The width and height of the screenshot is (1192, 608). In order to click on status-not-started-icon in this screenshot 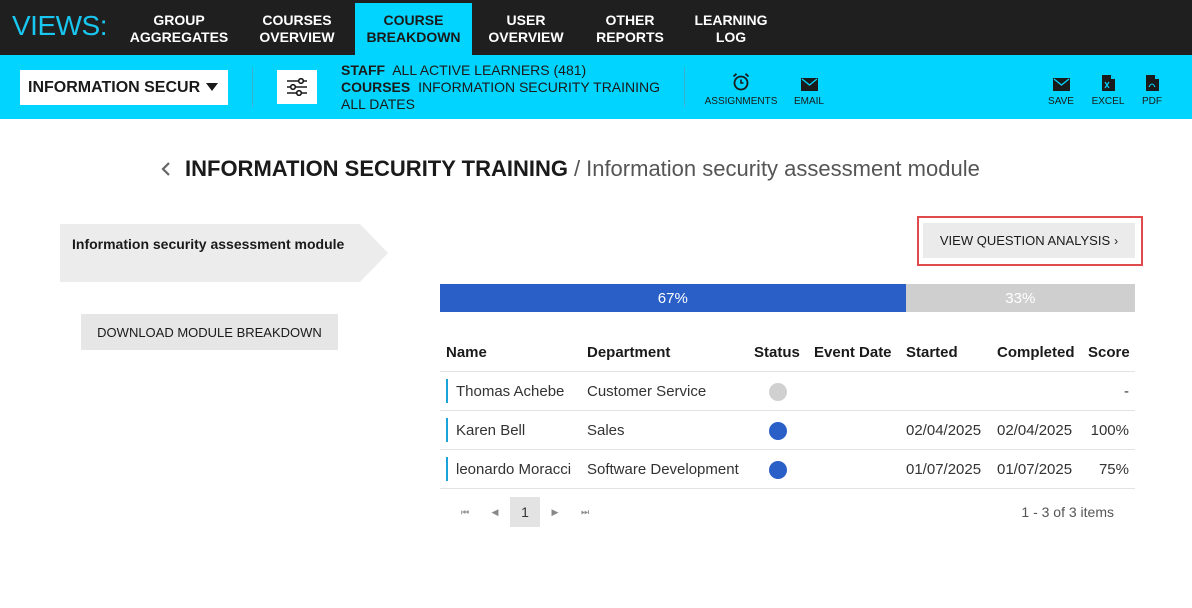, I will do `click(778, 392)`.